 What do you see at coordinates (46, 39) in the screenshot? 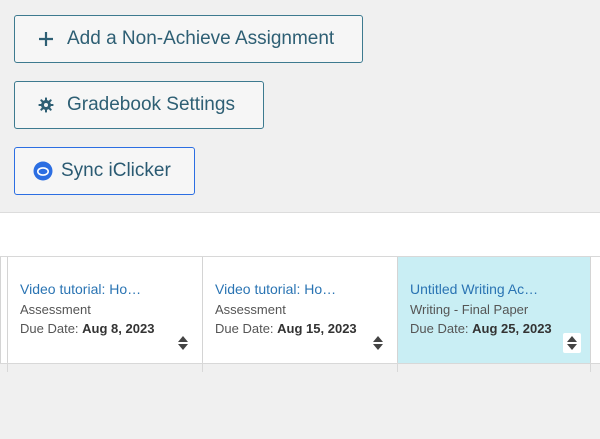
I see `plus-icon` at bounding box center [46, 39].